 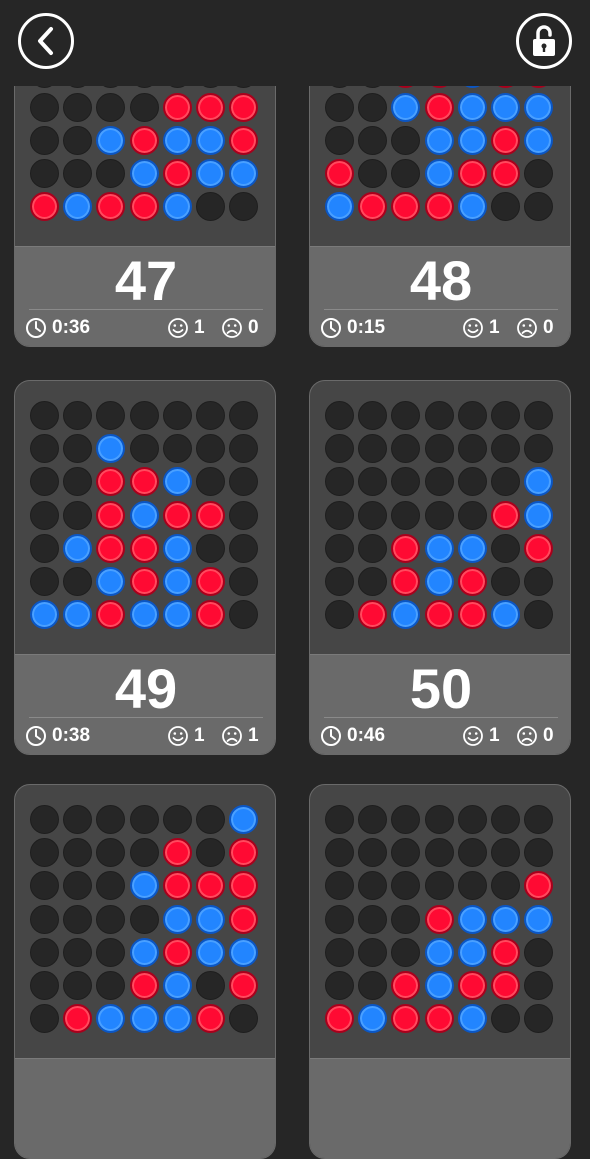 I want to click on footer-divider, so click(x=146, y=309).